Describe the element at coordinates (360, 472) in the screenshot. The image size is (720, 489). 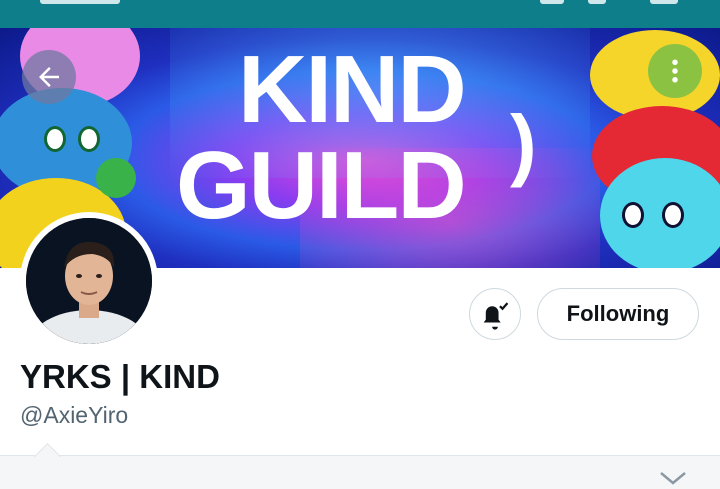
I see `bottom-panel` at that location.